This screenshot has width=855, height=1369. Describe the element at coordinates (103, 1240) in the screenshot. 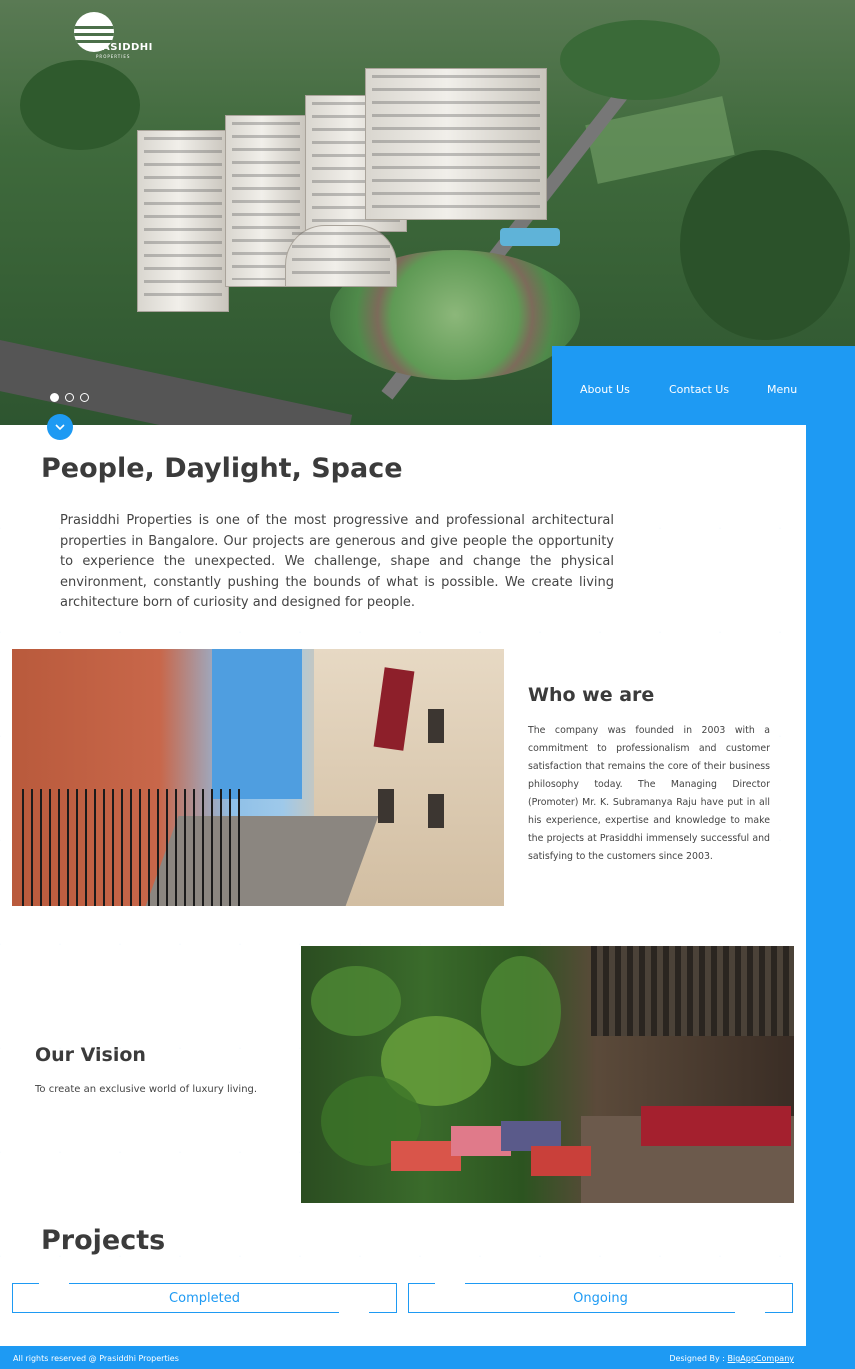

I see `projects-title: Projects` at that location.